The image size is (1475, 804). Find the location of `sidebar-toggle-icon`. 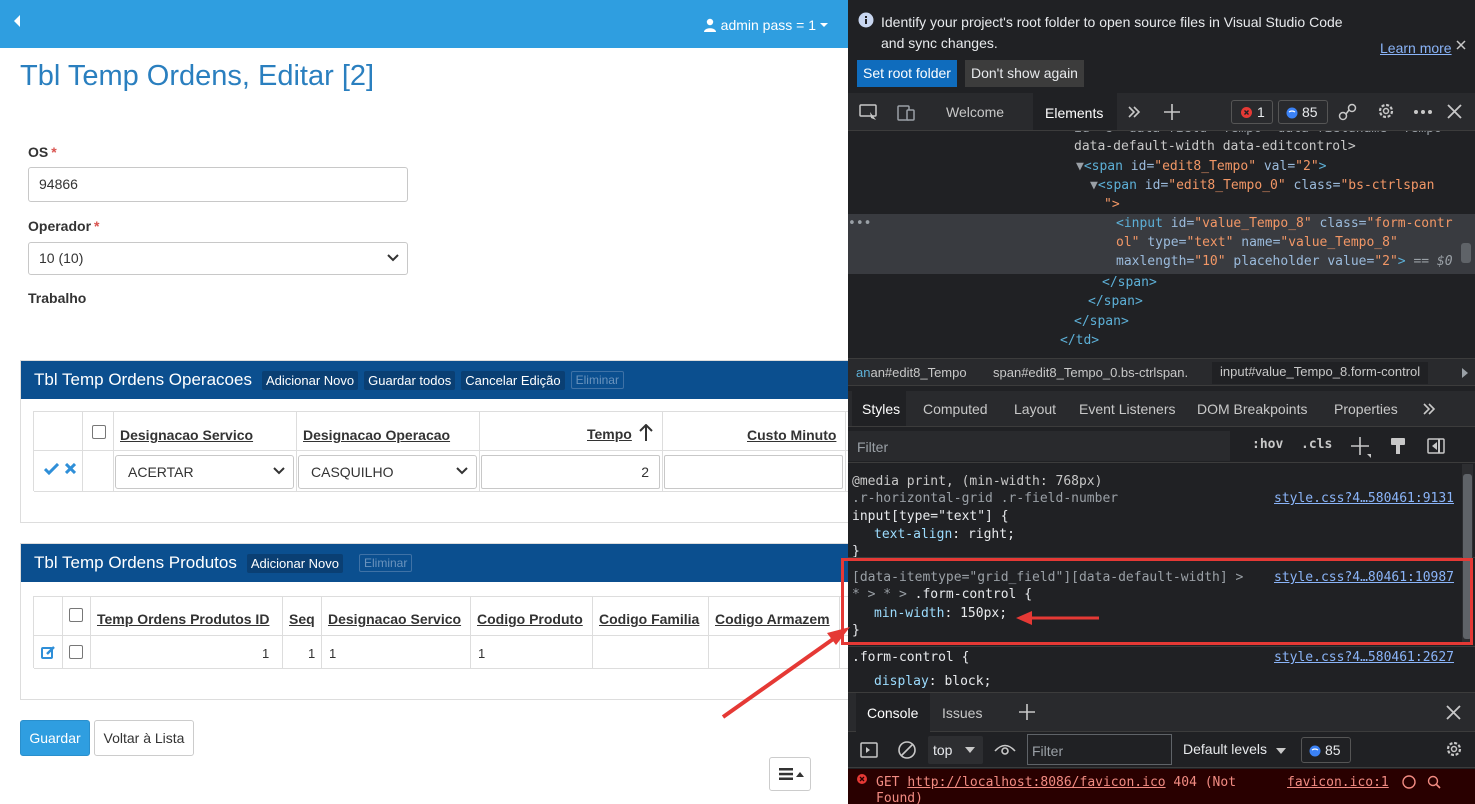

sidebar-toggle-icon is located at coordinates (869, 750).